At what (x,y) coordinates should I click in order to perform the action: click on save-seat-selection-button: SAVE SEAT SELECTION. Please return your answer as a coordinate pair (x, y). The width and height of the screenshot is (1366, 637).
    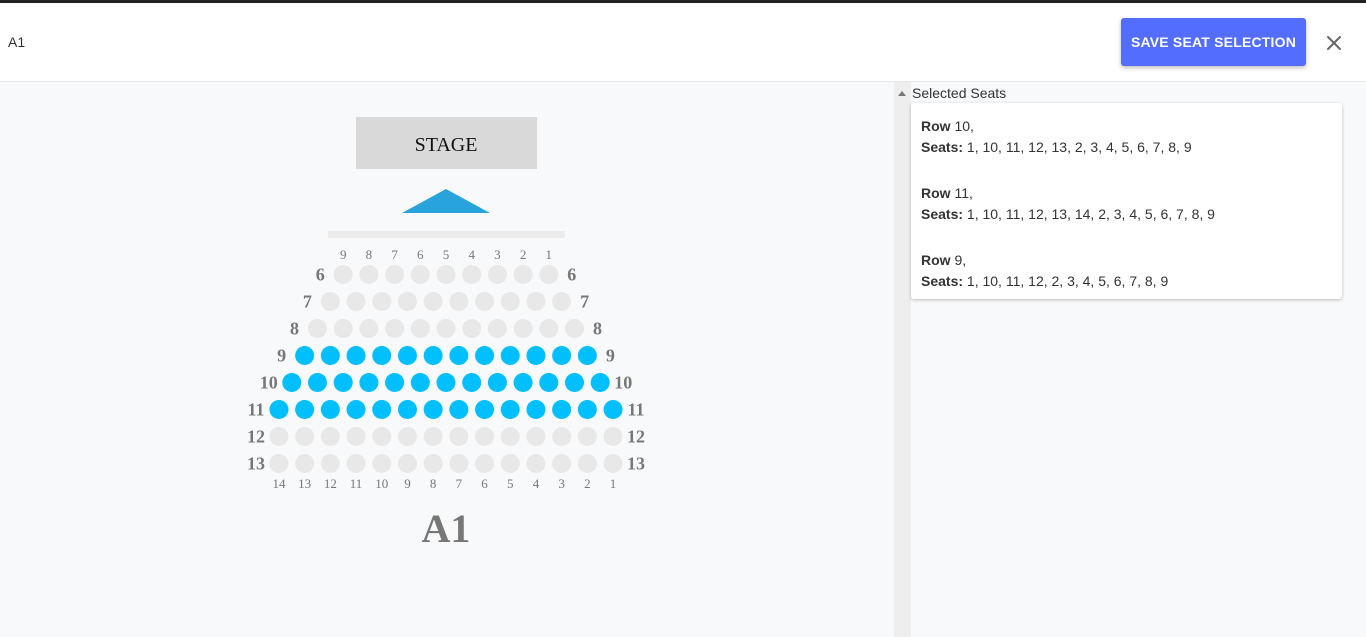
    Looking at the image, I should click on (1213, 42).